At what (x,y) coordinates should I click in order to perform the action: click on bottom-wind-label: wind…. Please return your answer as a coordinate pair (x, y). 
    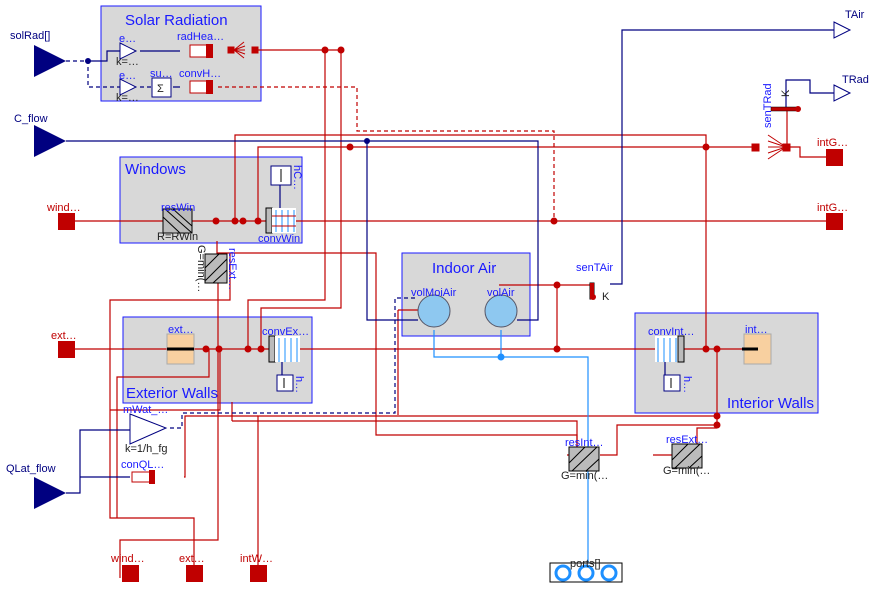
    Looking at the image, I should click on (127, 559).